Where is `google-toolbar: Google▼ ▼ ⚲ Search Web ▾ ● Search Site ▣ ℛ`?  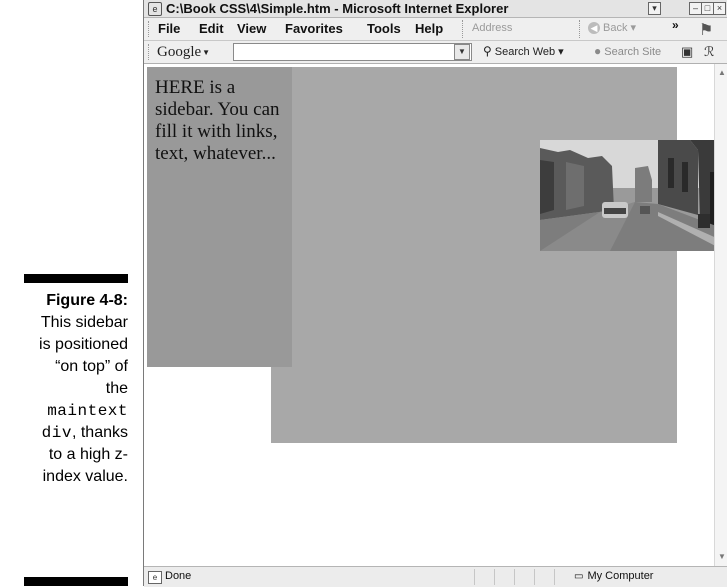
google-toolbar: Google▼ ▼ ⚲ Search Web ▾ ● Search Site ▣ ℛ is located at coordinates (435, 52).